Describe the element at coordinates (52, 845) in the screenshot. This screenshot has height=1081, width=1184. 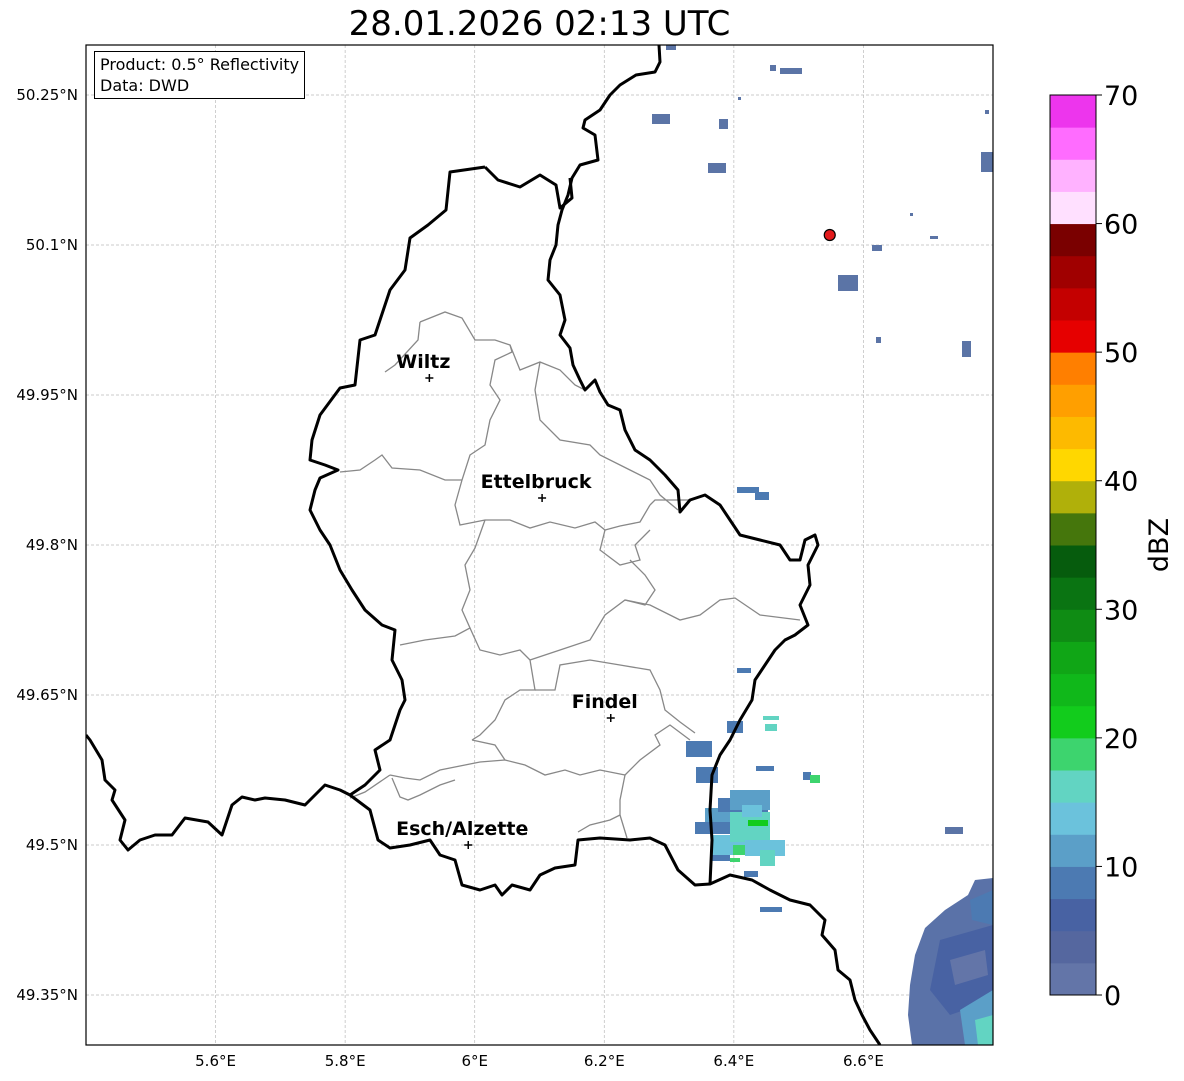
I see `lat-tick-label: 49.5°N` at that location.